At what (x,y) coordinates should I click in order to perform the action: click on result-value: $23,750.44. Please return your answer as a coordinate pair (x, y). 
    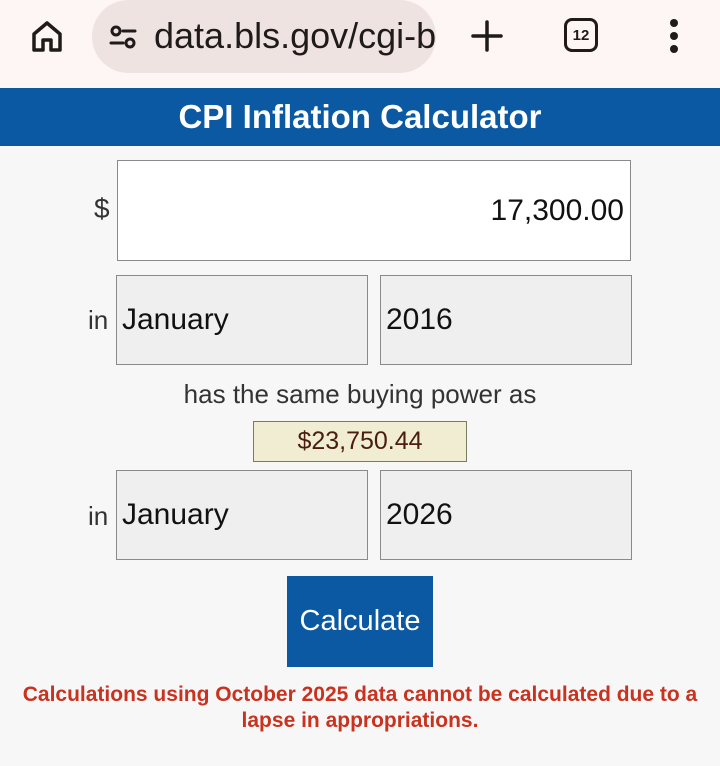
    Looking at the image, I should click on (360, 441).